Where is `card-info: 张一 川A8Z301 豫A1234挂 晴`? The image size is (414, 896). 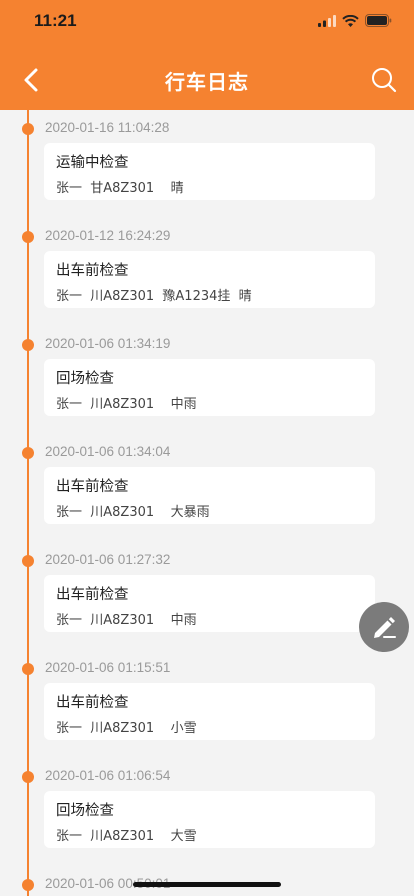 card-info: 张一 川A8Z301 豫A1234挂 晴 is located at coordinates (154, 296).